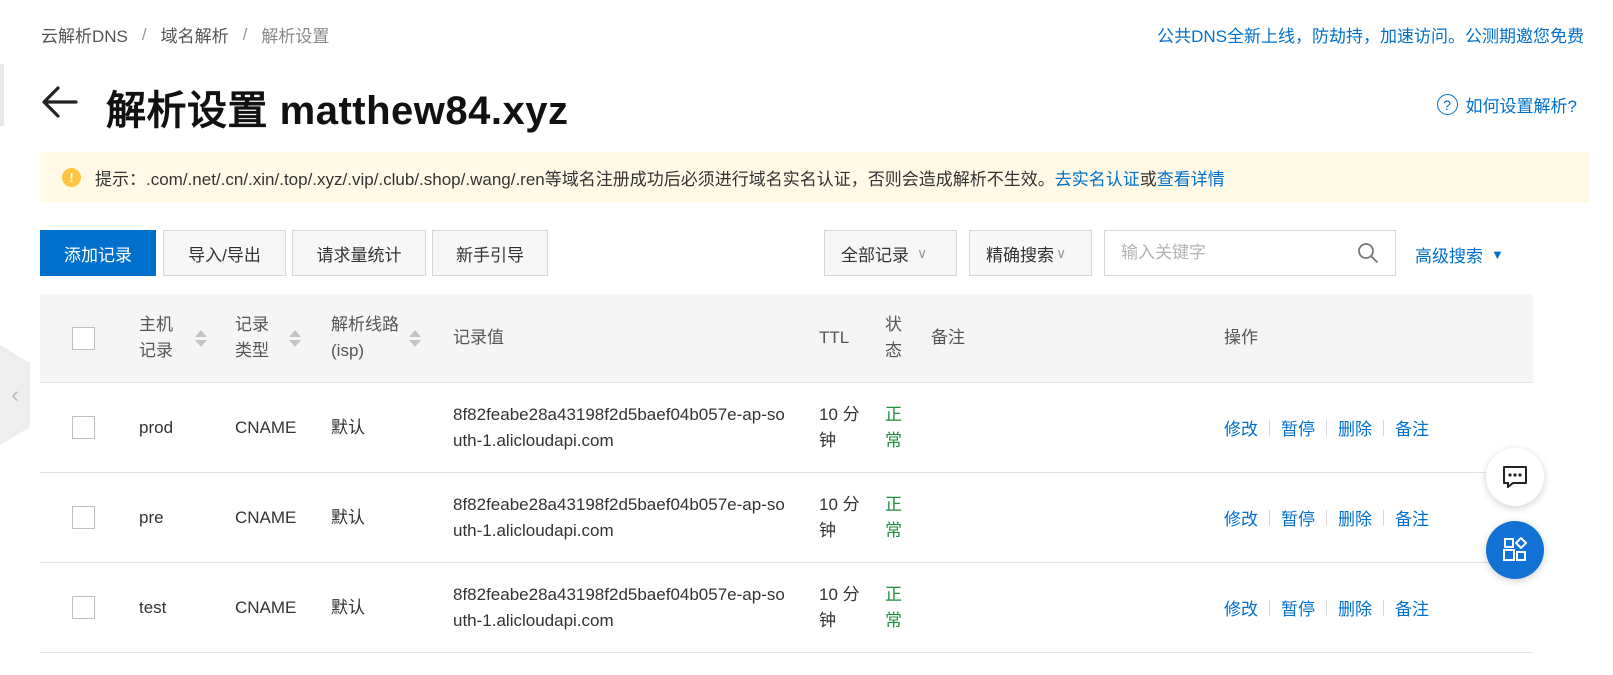  I want to click on advanced-search-toggle: 高级搜索 ▼, so click(1459, 254).